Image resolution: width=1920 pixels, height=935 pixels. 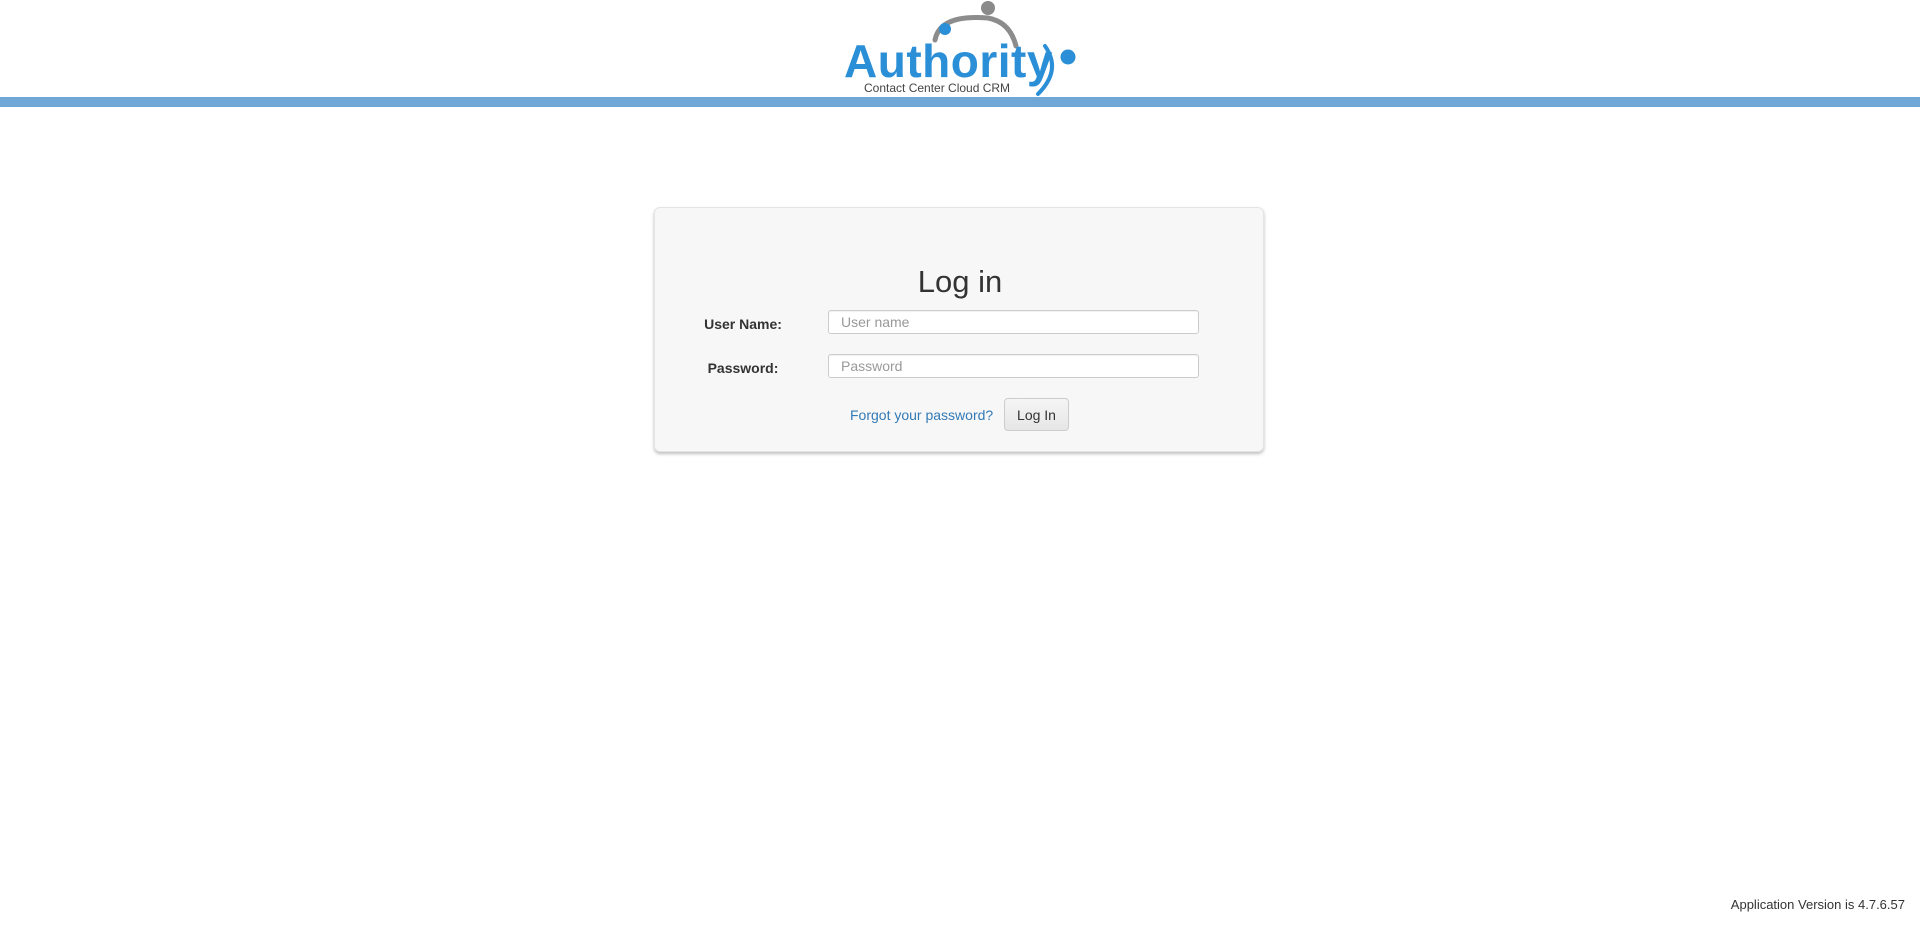 I want to click on logo-wordmark: Authority, so click(x=948, y=61).